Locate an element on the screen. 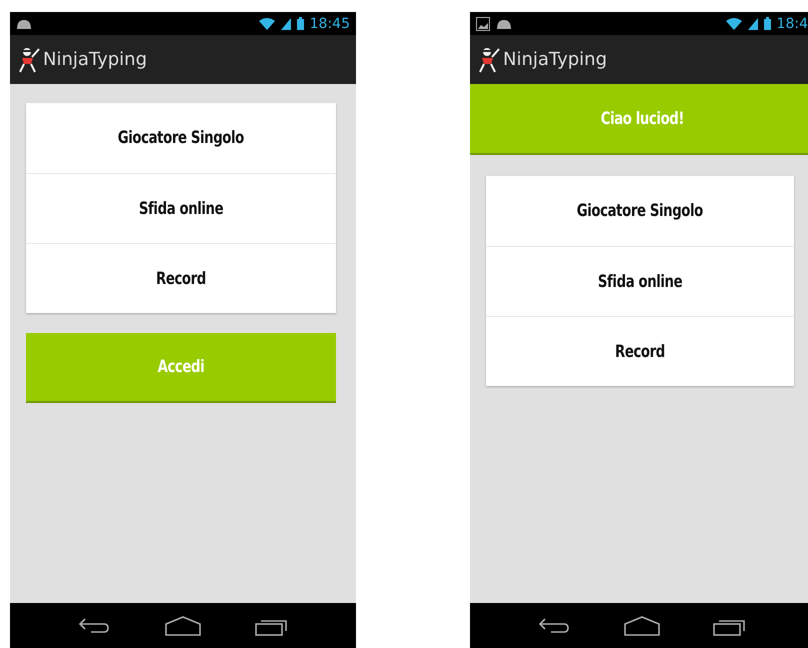 Image resolution: width=808 pixels, height=648 pixels. image-icon is located at coordinates (483, 23).